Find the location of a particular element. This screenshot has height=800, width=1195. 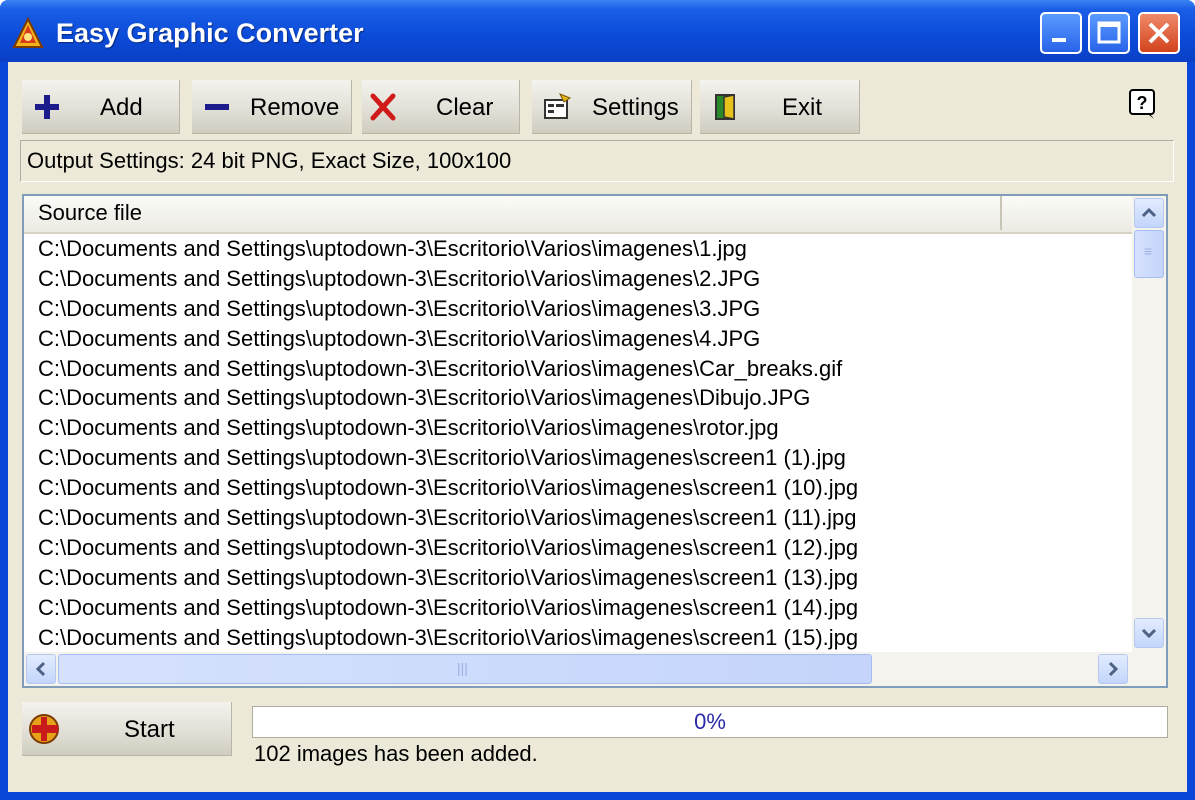

close-icon is located at coordinates (1159, 33).